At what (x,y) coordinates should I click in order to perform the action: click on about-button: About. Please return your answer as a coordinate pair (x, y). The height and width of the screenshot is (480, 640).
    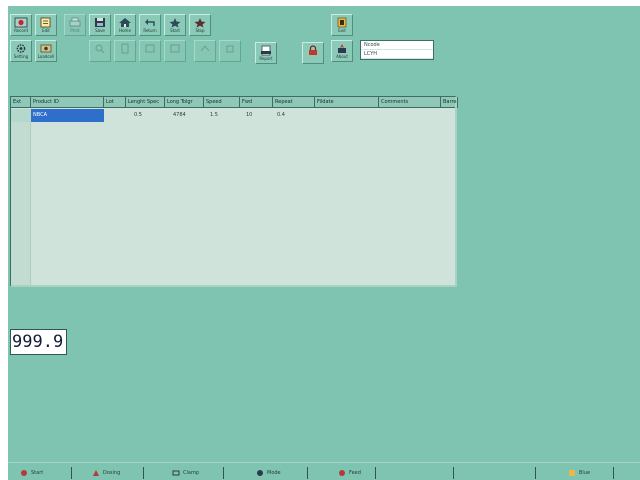
    Looking at the image, I should click on (342, 51).